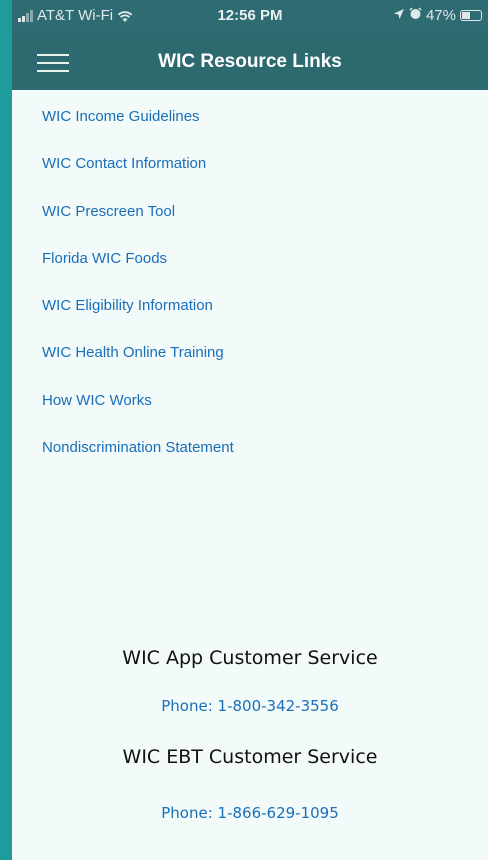 This screenshot has width=488, height=860. I want to click on link-wic-income-guidelines: WIC Income Guidelines, so click(138, 131).